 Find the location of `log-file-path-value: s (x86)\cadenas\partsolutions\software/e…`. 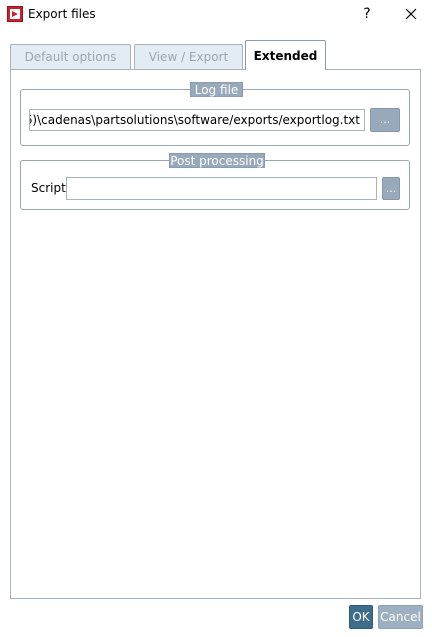

log-file-path-value: s (x86)\cadenas\partsolutions\software/e… is located at coordinates (194, 120).